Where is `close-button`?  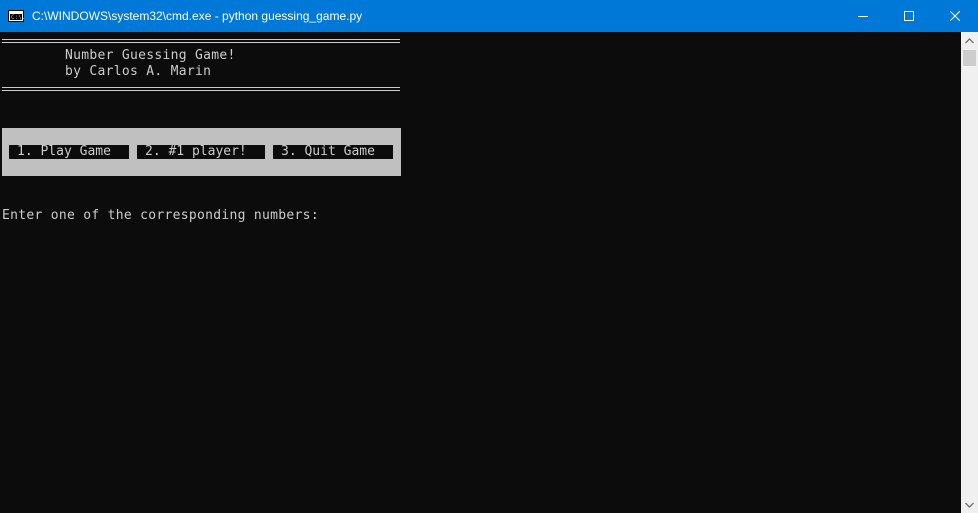 close-button is located at coordinates (955, 16).